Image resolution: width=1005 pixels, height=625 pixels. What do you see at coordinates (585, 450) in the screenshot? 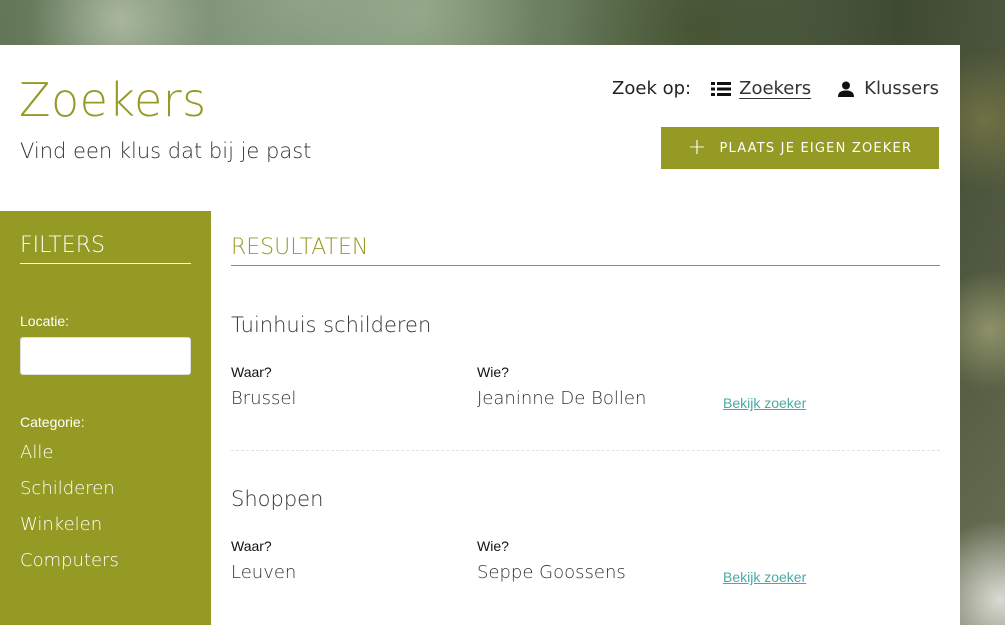
I see `result-divider` at bounding box center [585, 450].